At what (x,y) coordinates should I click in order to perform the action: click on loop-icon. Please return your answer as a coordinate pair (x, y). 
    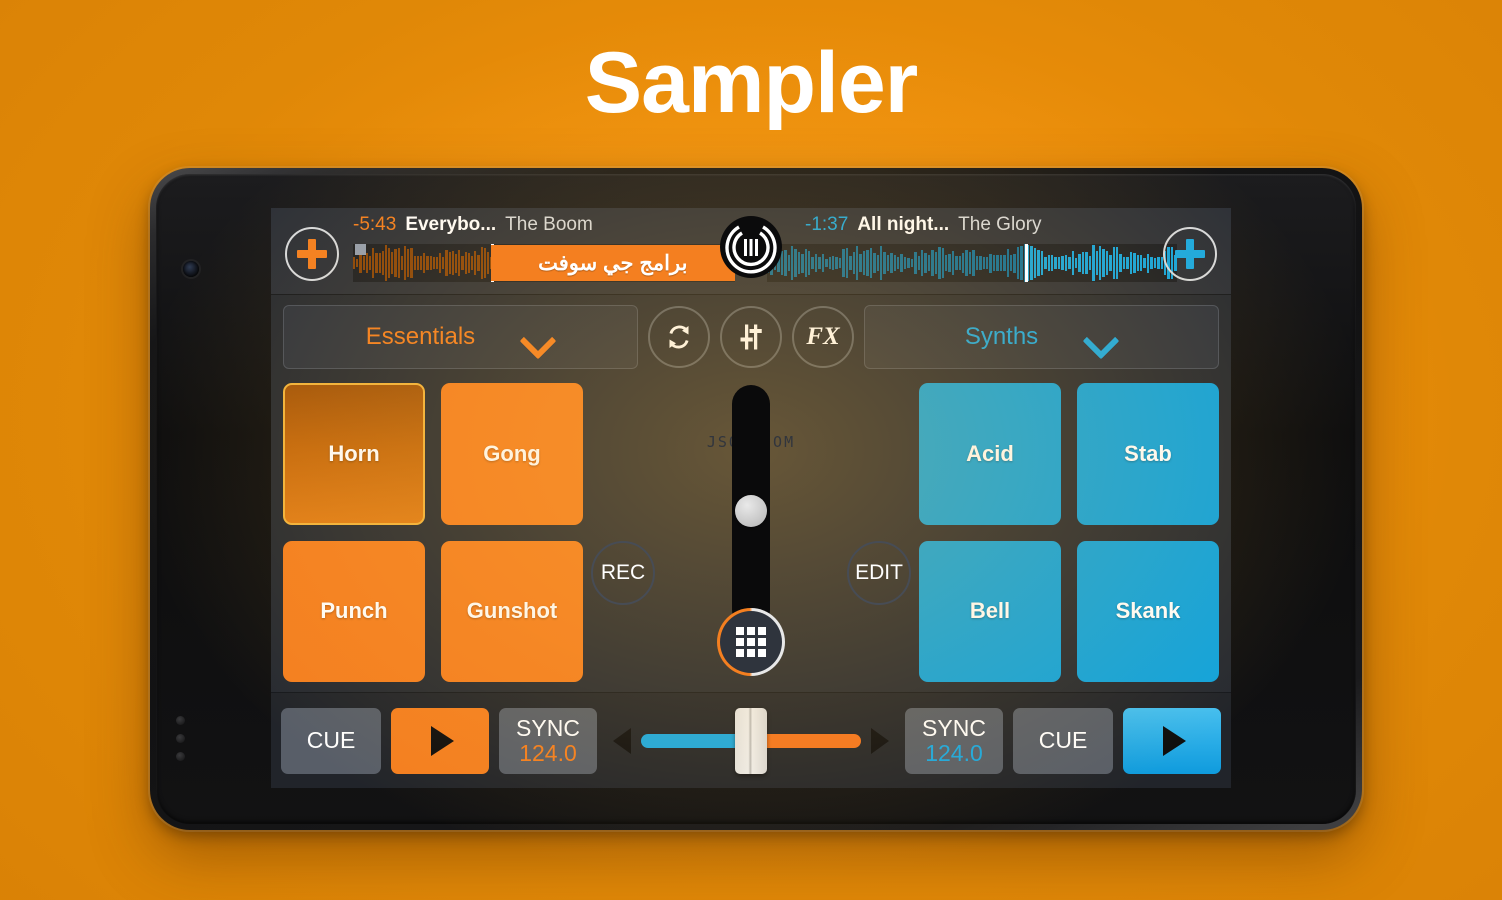
    Looking at the image, I should click on (679, 337).